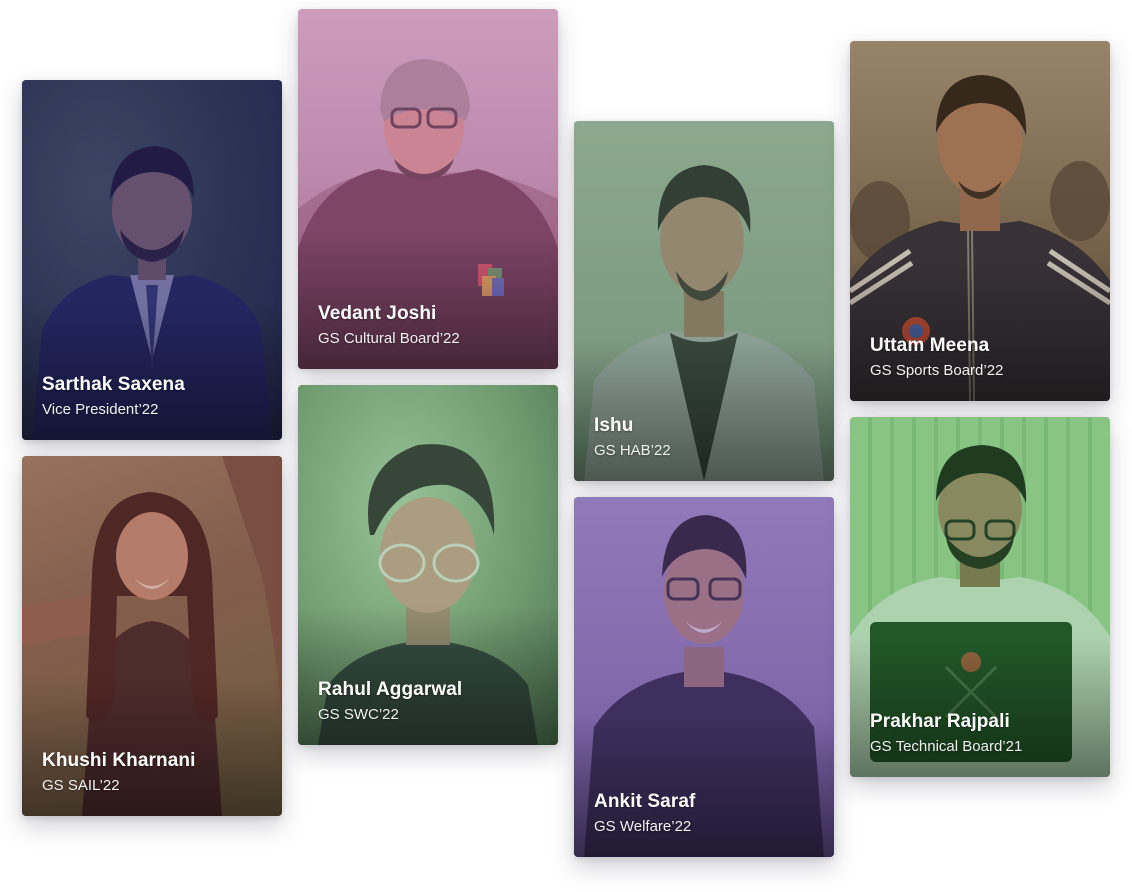  Describe the element at coordinates (980, 221) in the screenshot. I see `member-card-uttam-meena: Uttam Meena GS Sports Board’22` at that location.